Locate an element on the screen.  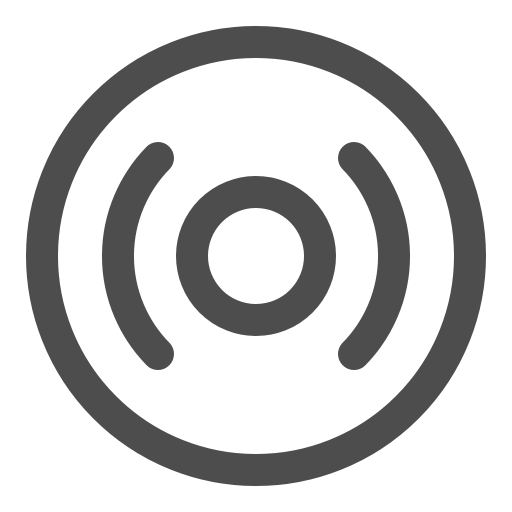
inner-ring is located at coordinates (256, 256).